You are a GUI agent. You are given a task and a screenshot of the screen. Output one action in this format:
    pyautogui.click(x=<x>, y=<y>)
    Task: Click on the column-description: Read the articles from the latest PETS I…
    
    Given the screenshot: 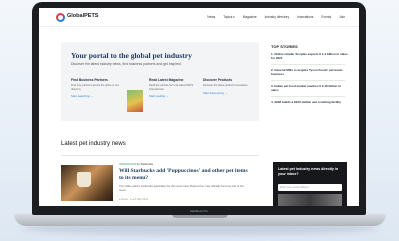 What is the action you would take?
    pyautogui.click(x=171, y=87)
    